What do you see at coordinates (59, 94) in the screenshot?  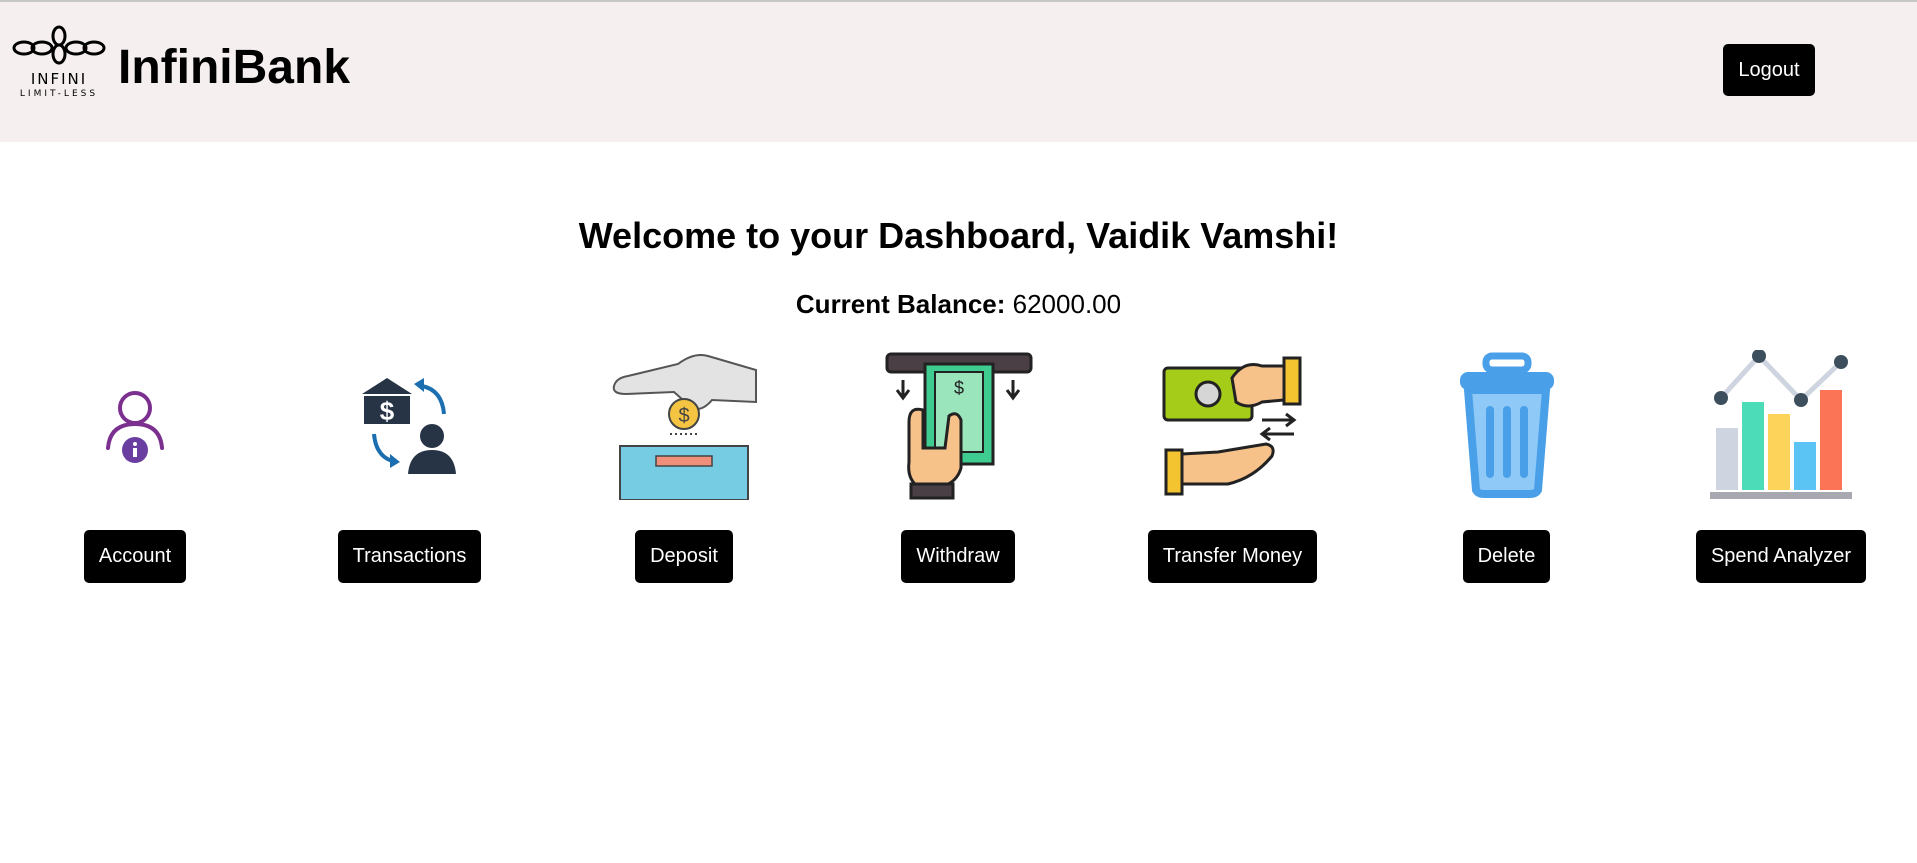 I see `logo-line2: LIMIT-LESS` at bounding box center [59, 94].